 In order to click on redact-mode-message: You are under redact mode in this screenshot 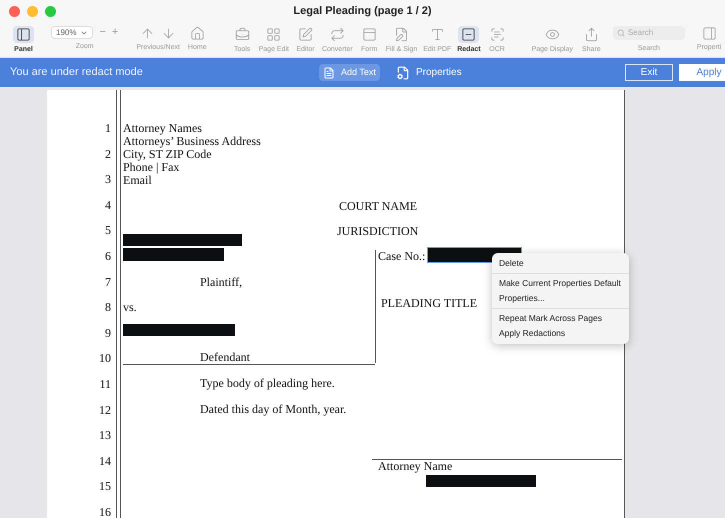, I will do `click(76, 72)`.